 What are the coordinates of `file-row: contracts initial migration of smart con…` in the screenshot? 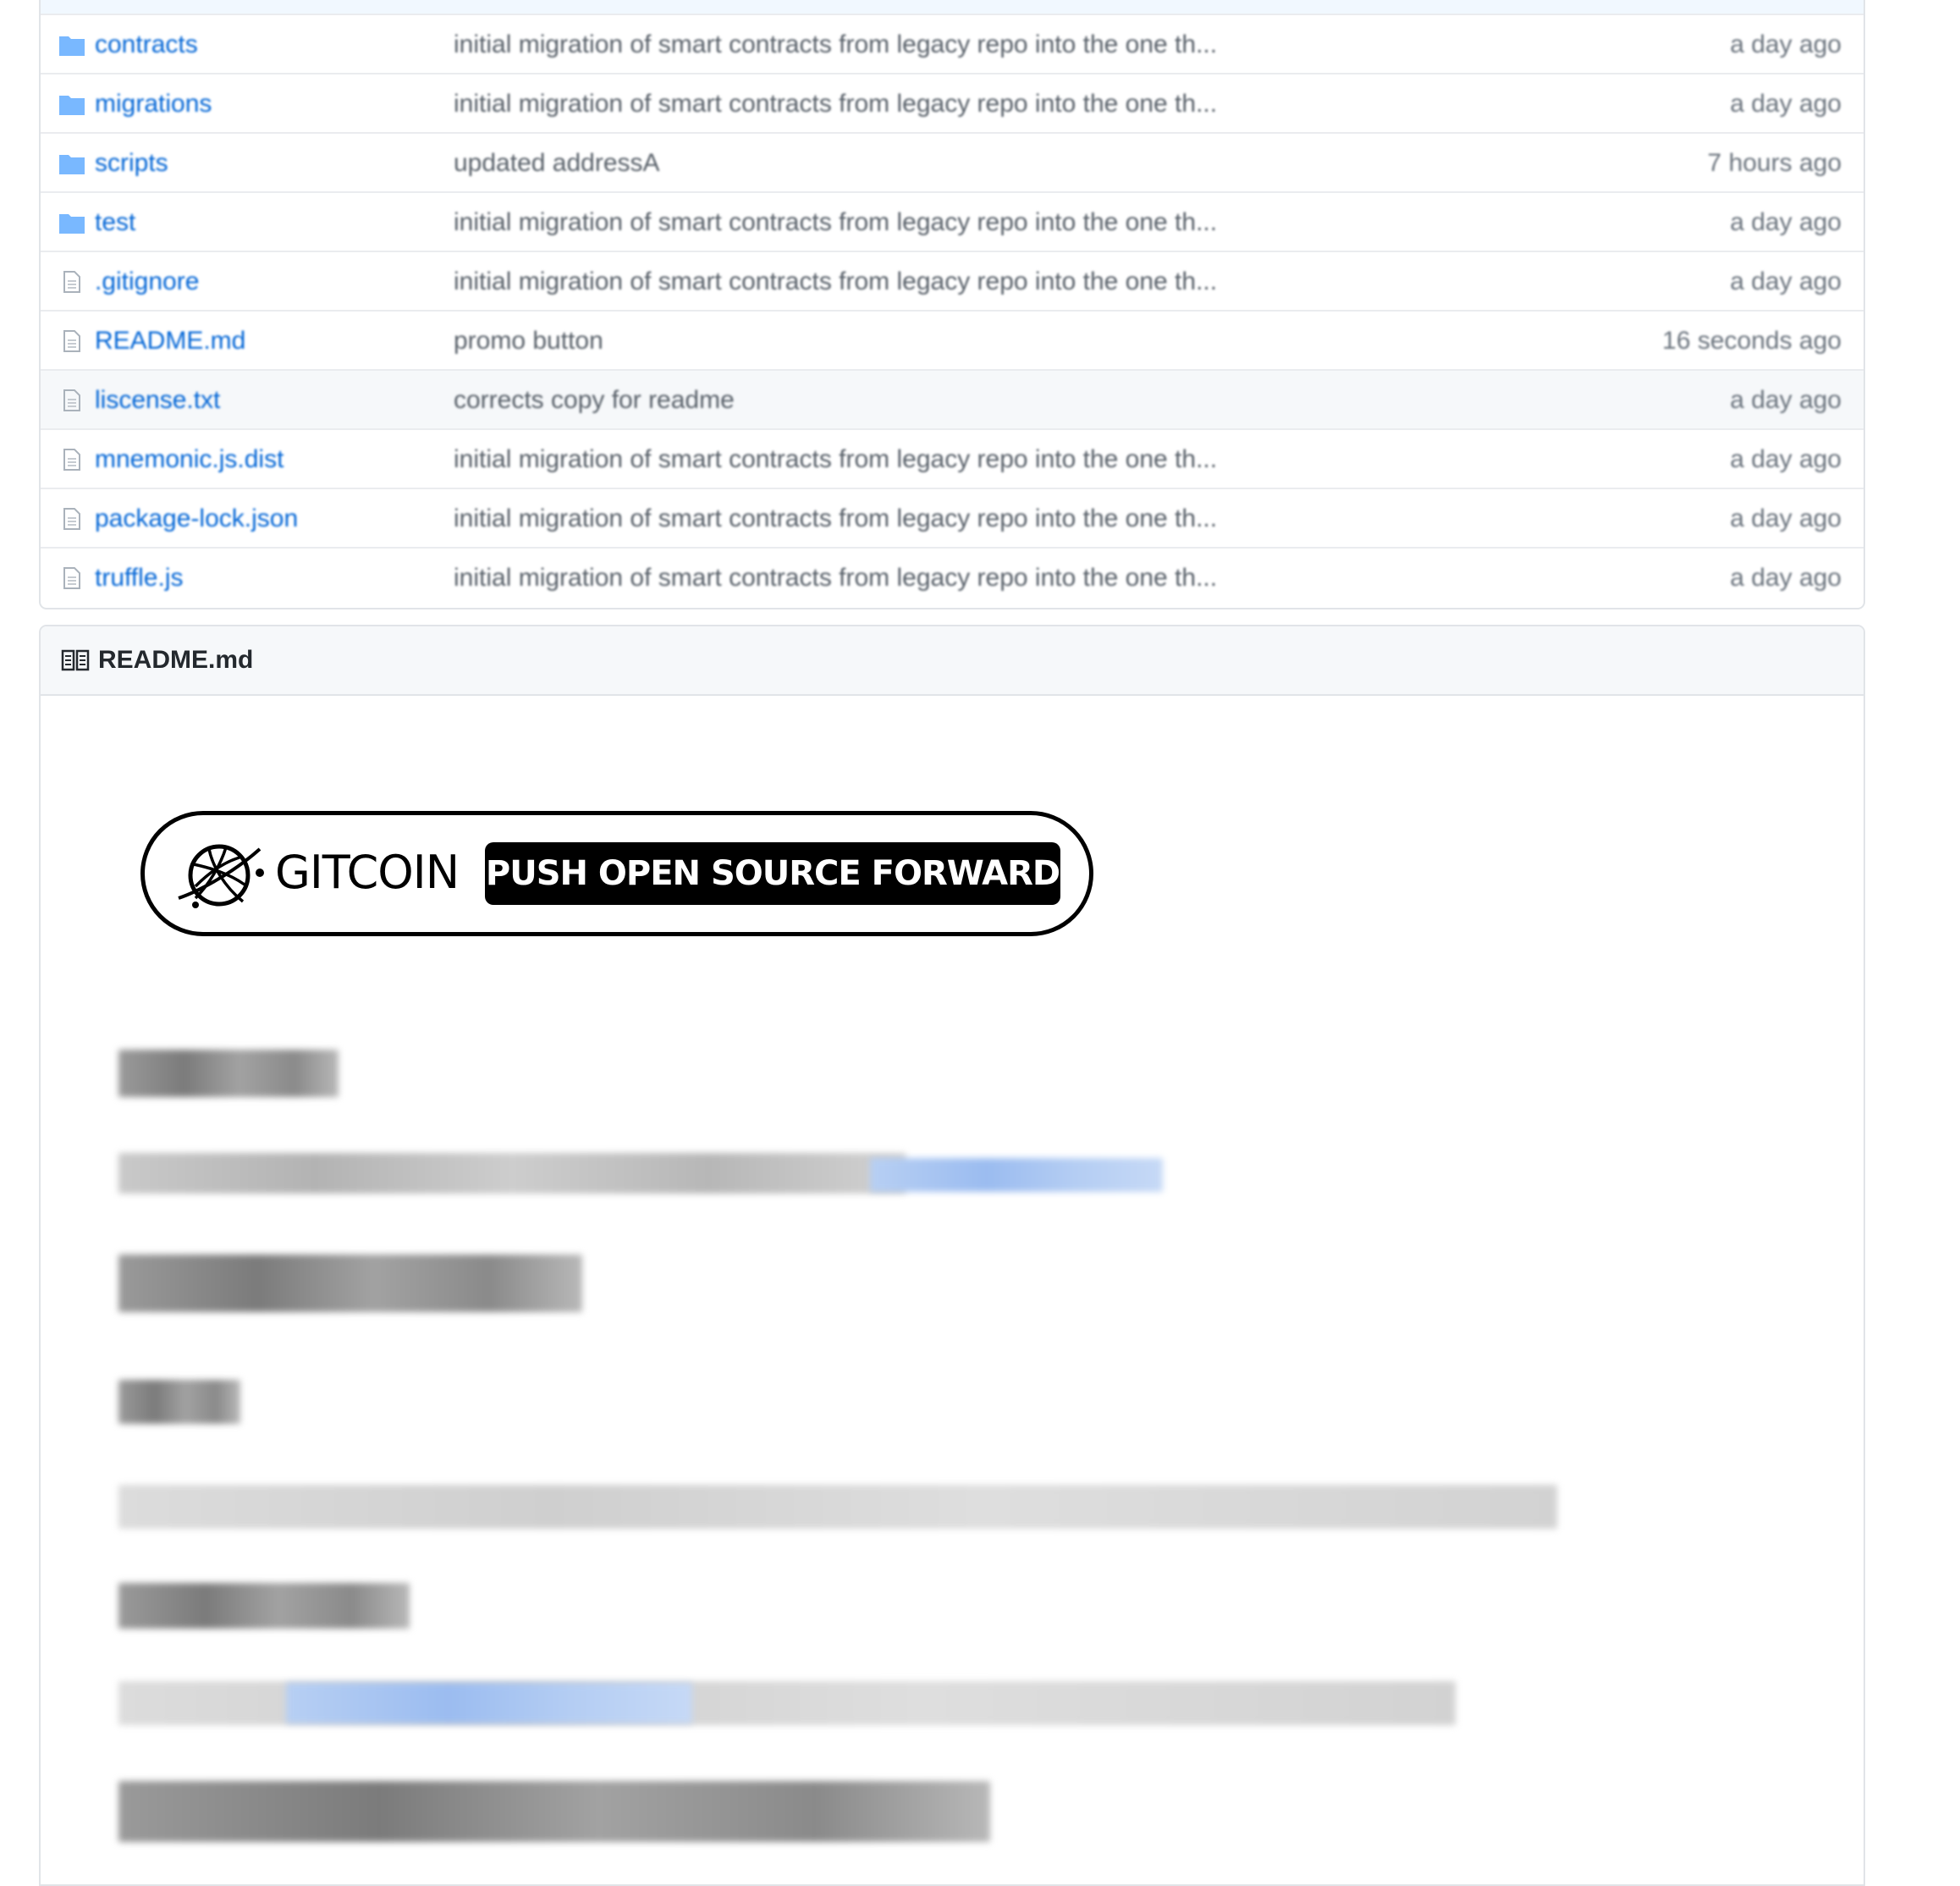 It's located at (952, 44).